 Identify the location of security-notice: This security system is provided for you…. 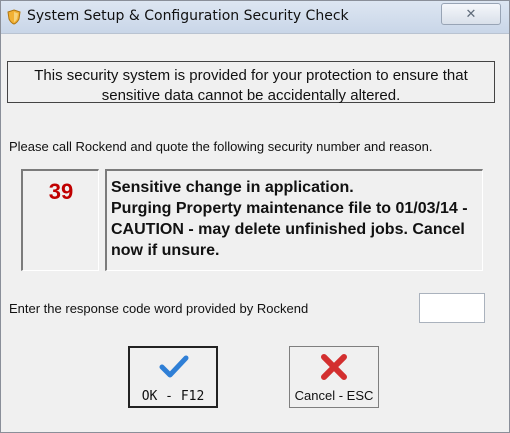
(251, 82).